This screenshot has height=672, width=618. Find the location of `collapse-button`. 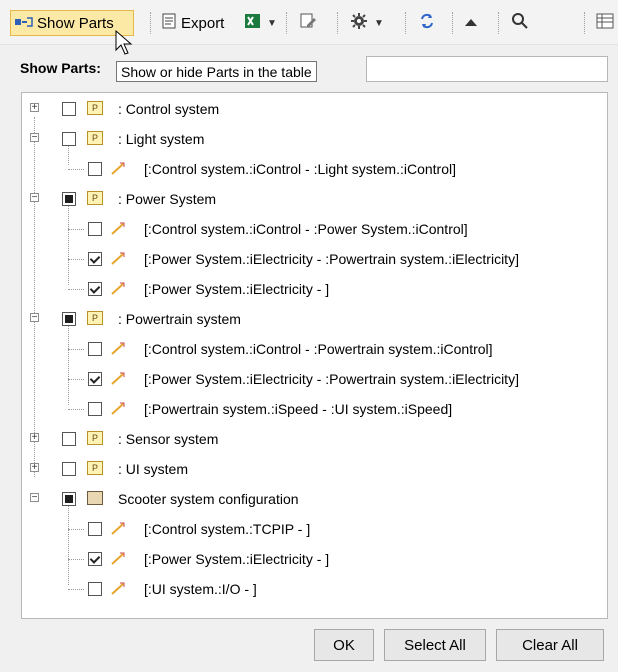

collapse-button is located at coordinates (471, 23).